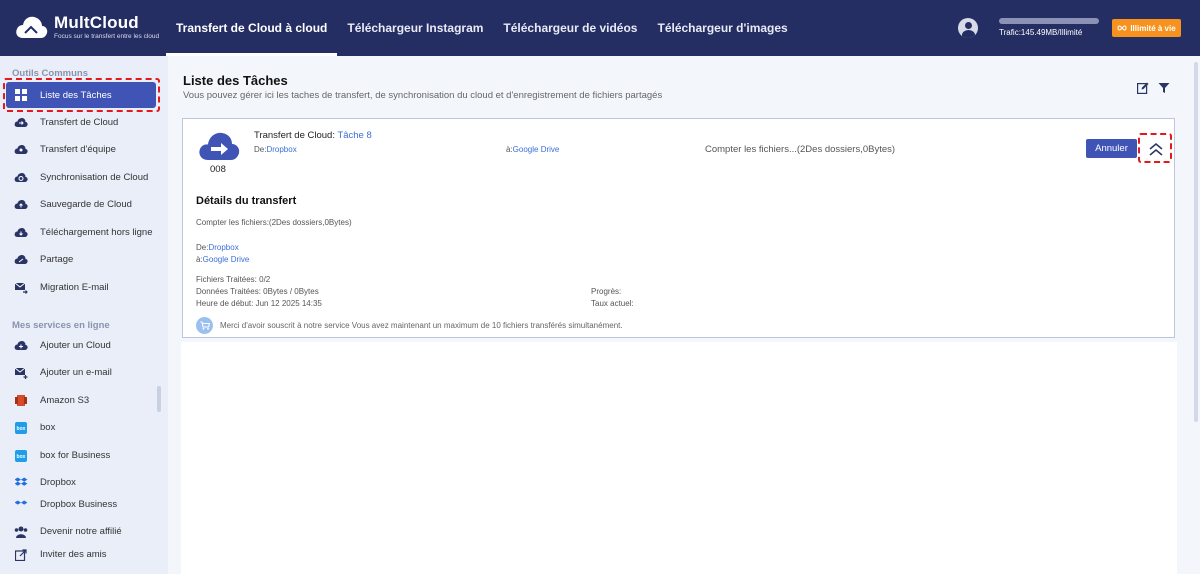 The height and width of the screenshot is (574, 1200). Describe the element at coordinates (218, 169) in the screenshot. I see `task-number: 008` at that location.